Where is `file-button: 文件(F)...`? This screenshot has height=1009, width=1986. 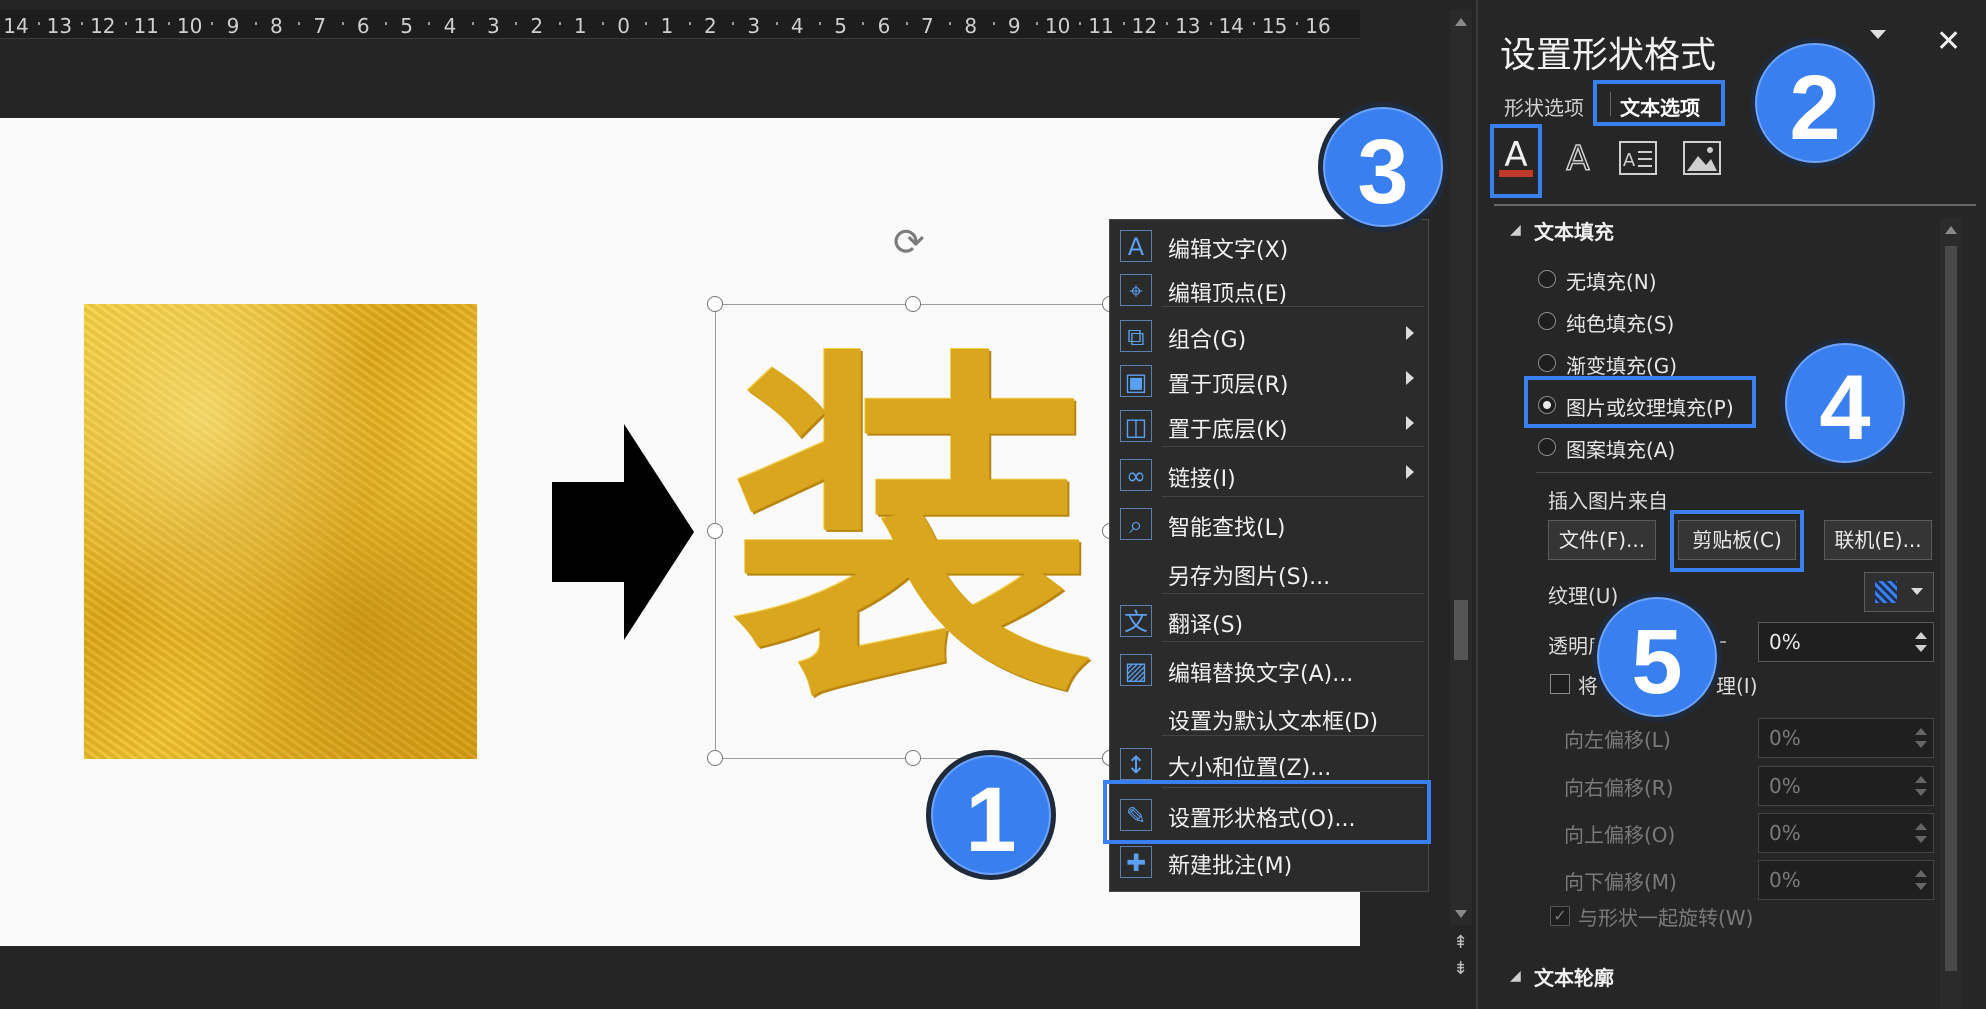 file-button: 文件(F)... is located at coordinates (1602, 540).